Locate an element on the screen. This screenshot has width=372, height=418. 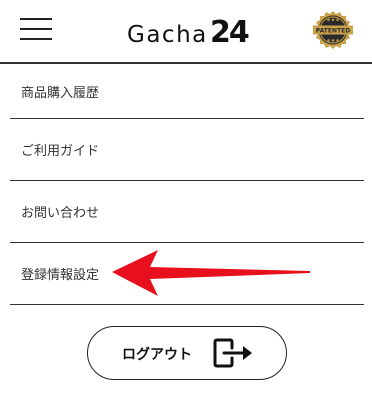
logout-button: ログアウト is located at coordinates (187, 353).